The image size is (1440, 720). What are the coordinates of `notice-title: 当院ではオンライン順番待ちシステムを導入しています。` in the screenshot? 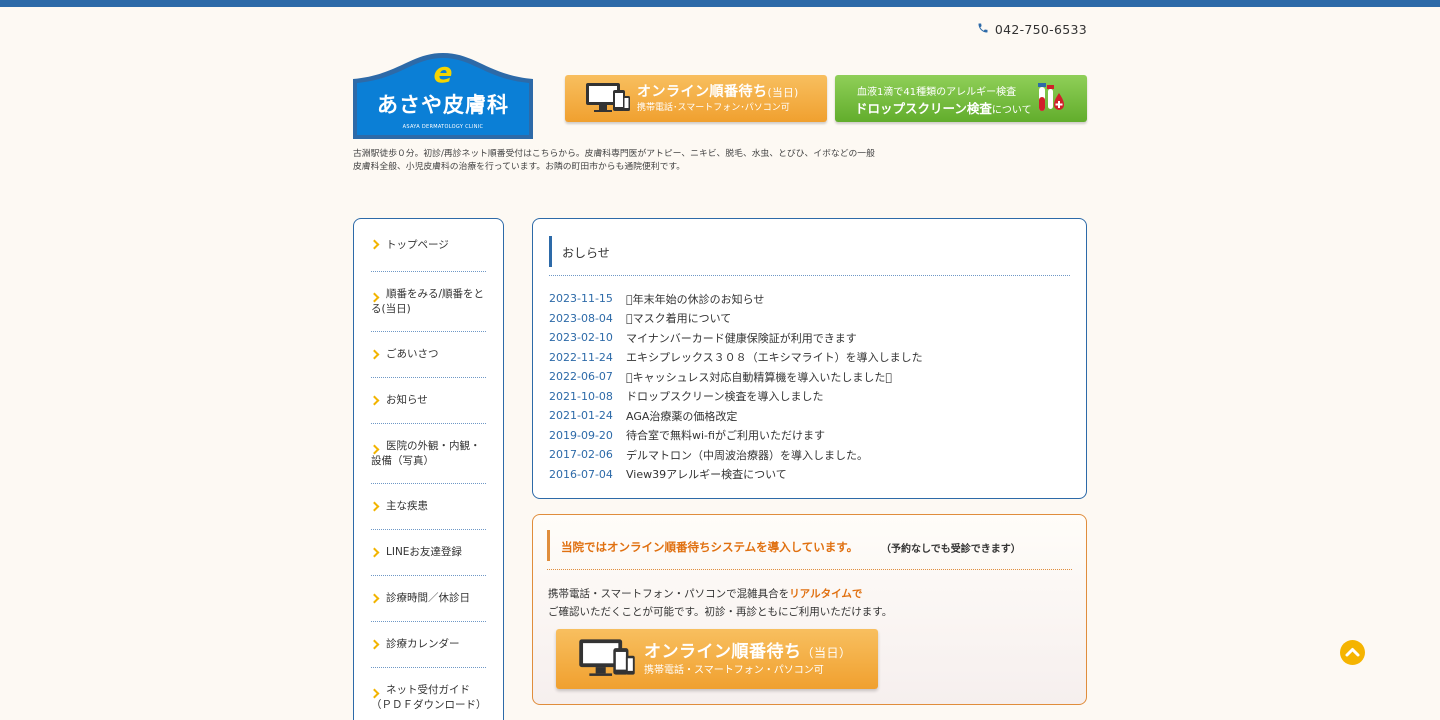 It's located at (710, 547).